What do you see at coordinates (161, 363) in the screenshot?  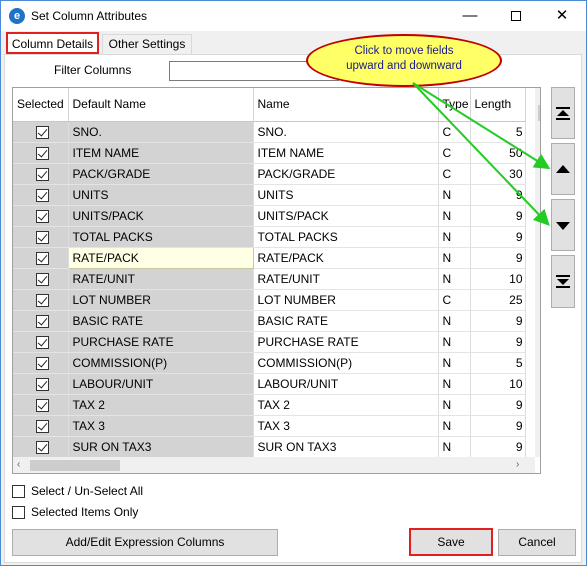 I see `default-name-cell: COMMISSION(P)` at bounding box center [161, 363].